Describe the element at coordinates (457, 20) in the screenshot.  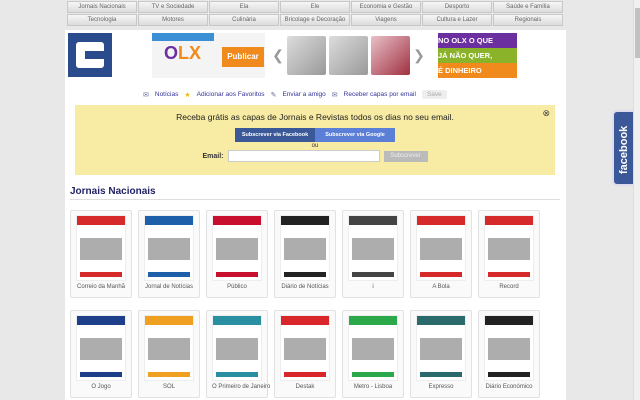
I see `nav-button: Cultura e Lazer` at that location.